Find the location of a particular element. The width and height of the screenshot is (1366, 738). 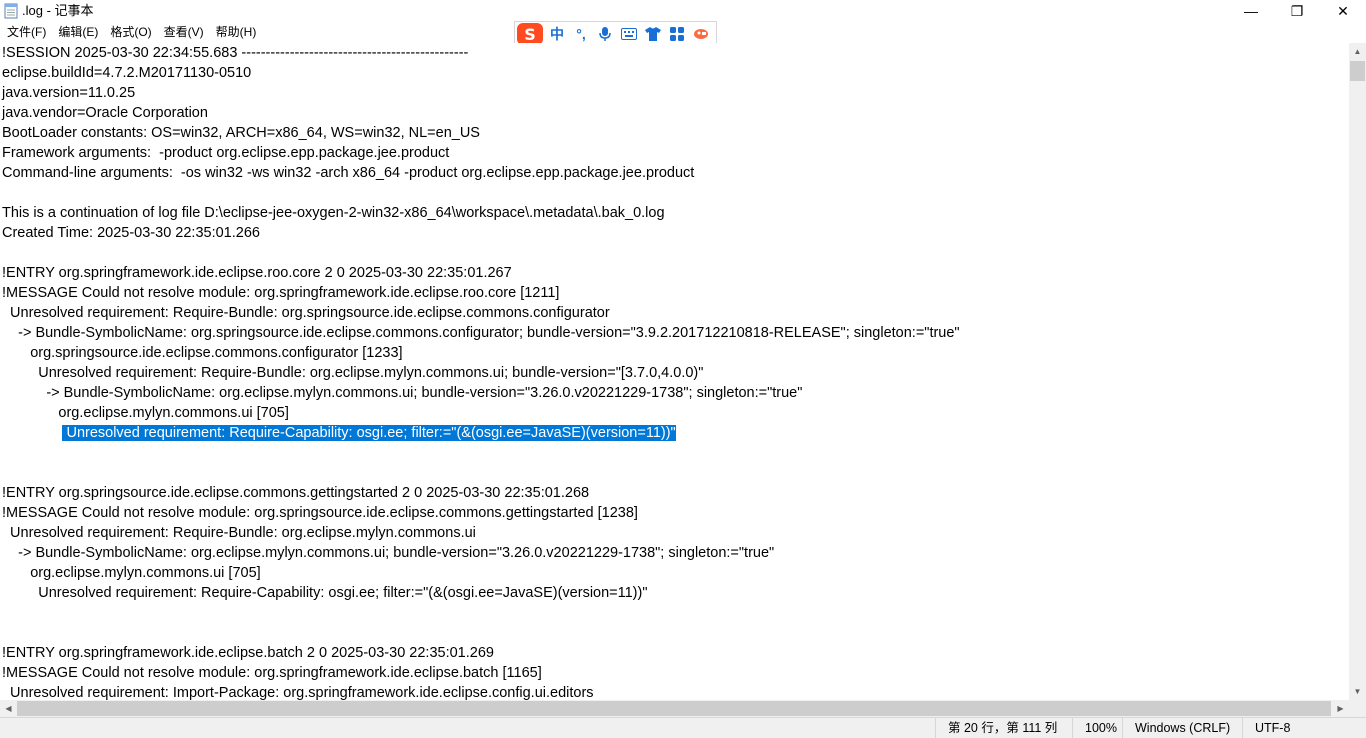

ime-mode-label: 中 is located at coordinates (557, 34).